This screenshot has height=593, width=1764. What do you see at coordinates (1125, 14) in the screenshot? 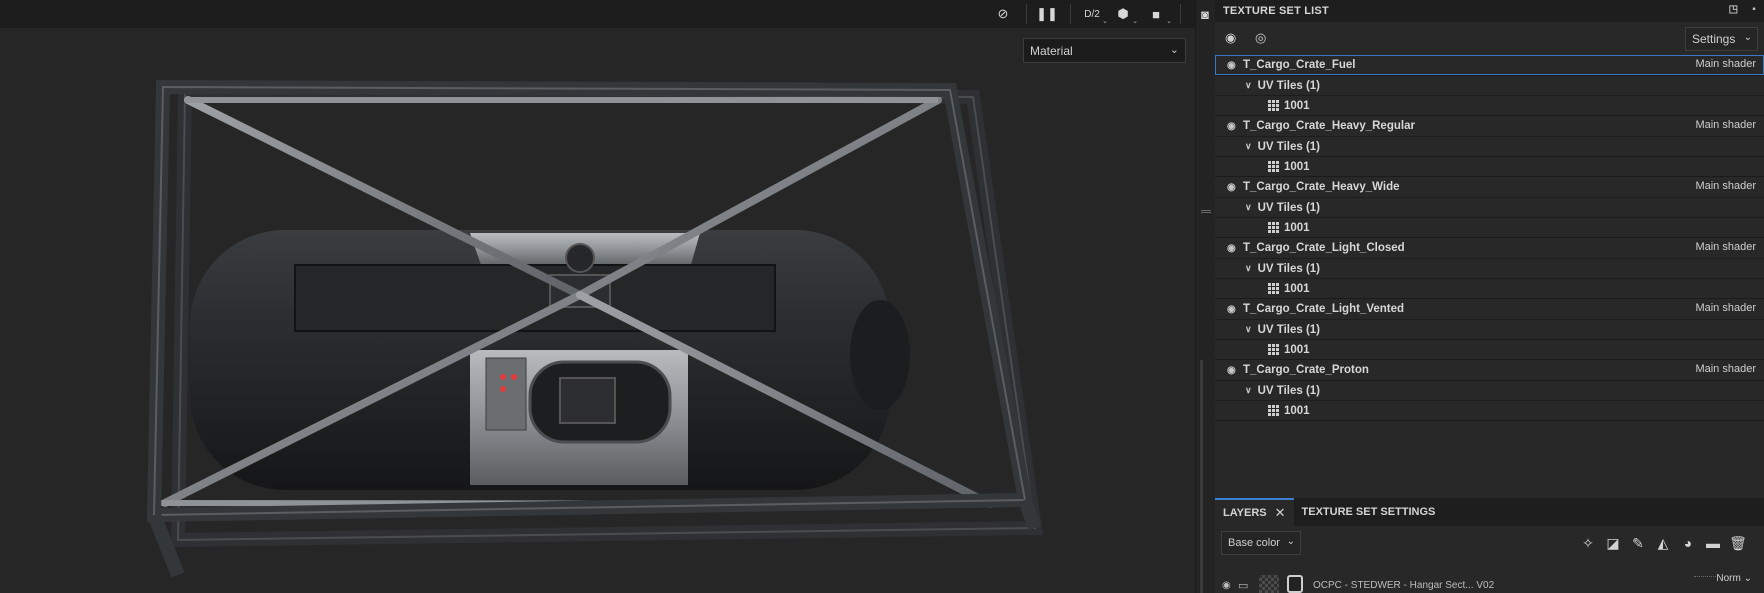
I see `cube-icon: ⬢ ⌄` at bounding box center [1125, 14].